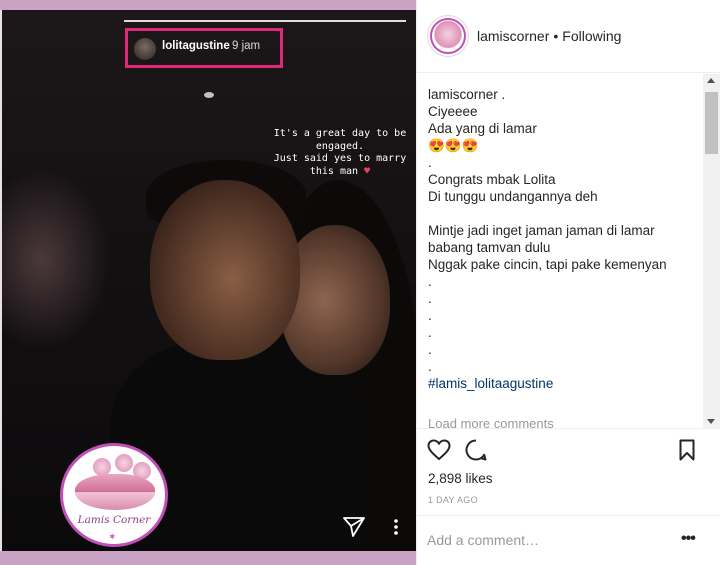 The height and width of the screenshot is (565, 720). I want to click on lips-icon, so click(115, 492).